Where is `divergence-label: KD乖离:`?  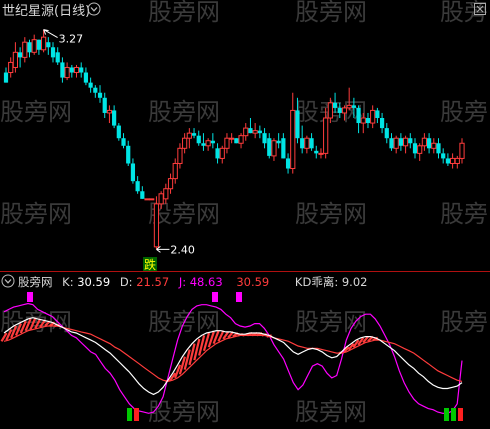
divergence-label: KD乖离: is located at coordinates (318, 282).